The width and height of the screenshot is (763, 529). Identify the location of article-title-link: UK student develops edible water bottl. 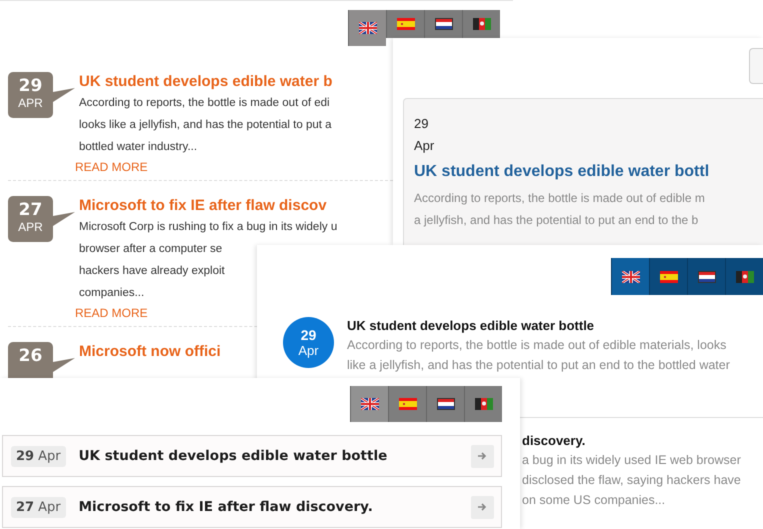
(562, 172).